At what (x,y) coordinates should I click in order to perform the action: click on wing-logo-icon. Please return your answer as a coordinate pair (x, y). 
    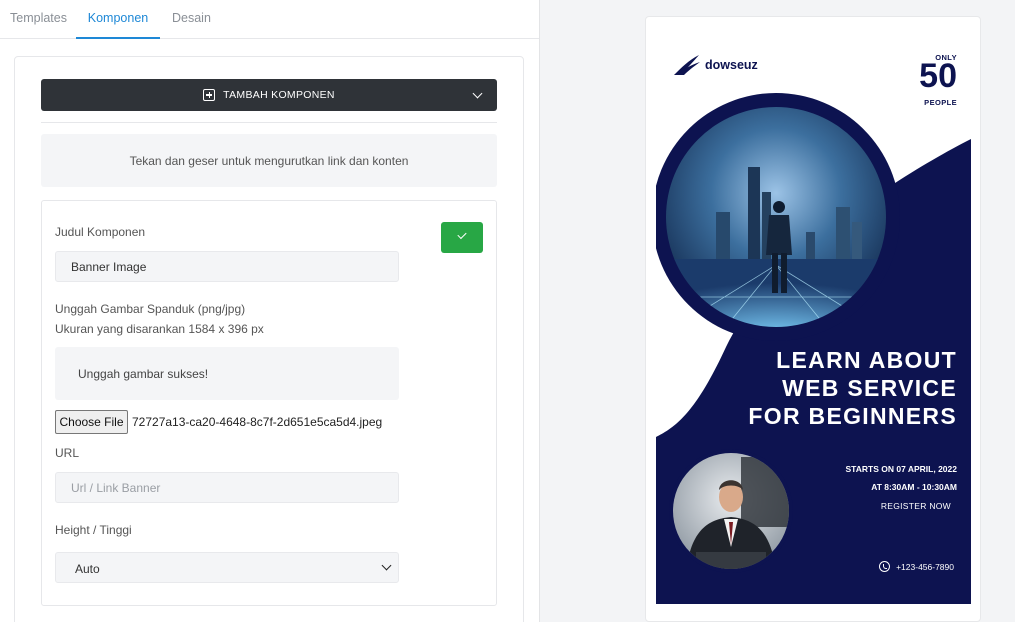
    Looking at the image, I should click on (687, 65).